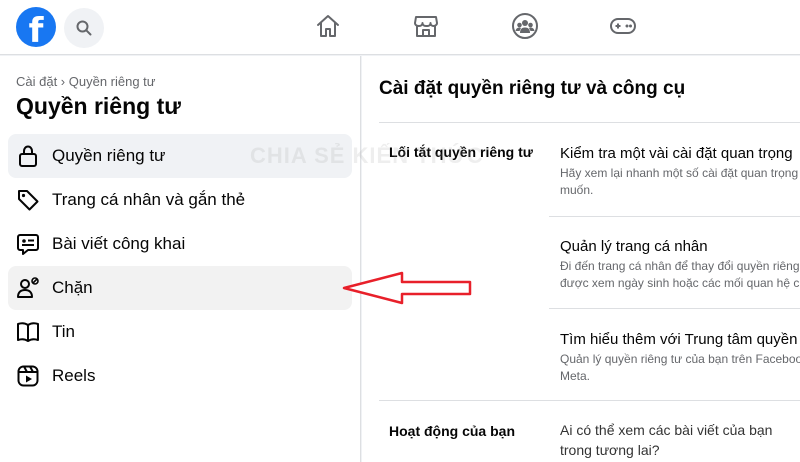 The width and height of the screenshot is (800, 462). I want to click on future-posts-title-line1: Ai có thể xem các bài viết của bạn, so click(666, 430).